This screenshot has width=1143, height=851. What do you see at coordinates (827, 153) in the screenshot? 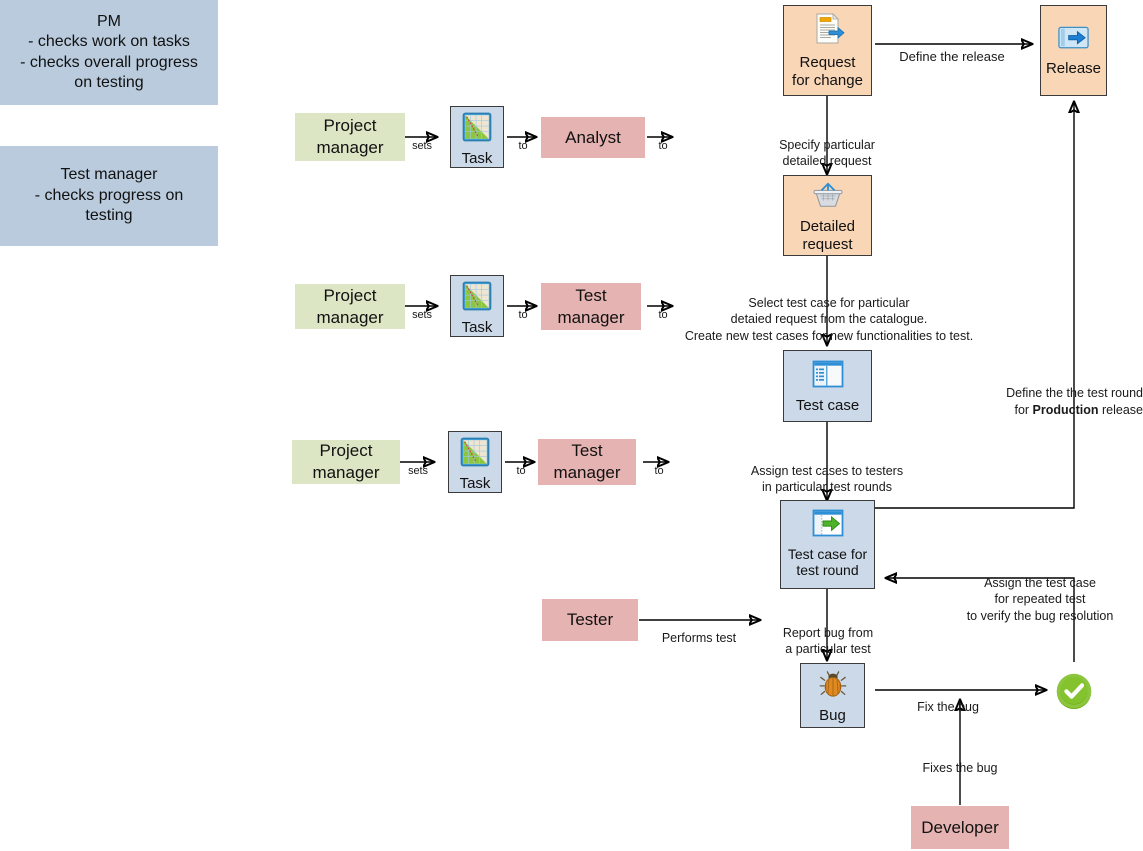
I see `edge-label-specify-detailed-request: Specify particular detailed request` at bounding box center [827, 153].